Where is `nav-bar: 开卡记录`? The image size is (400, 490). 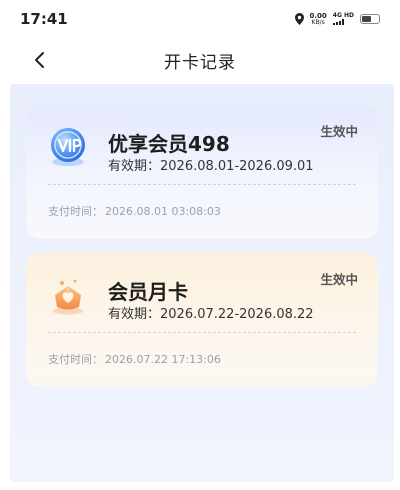 nav-bar: 开卡记录 is located at coordinates (200, 60).